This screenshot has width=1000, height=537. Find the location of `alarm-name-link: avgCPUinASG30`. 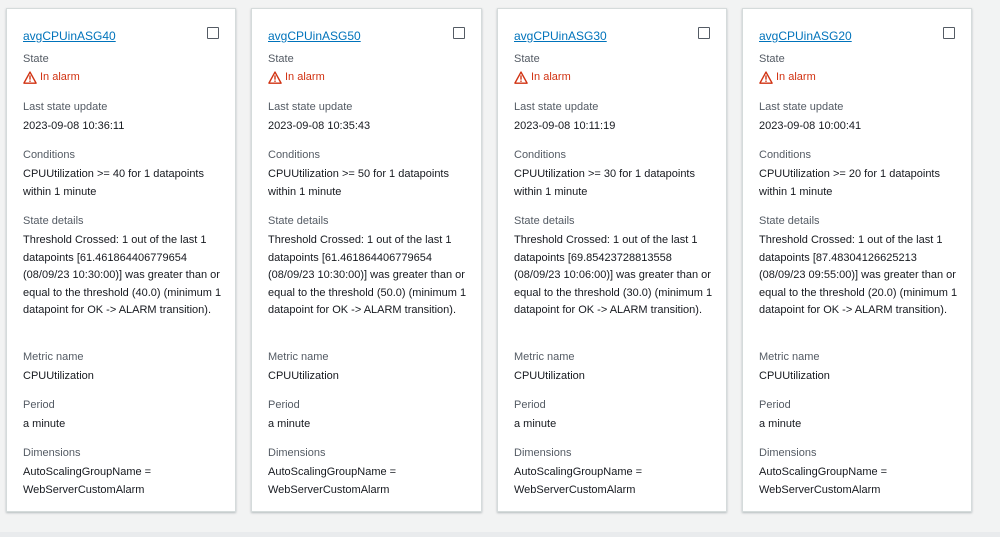

alarm-name-link: avgCPUinASG30 is located at coordinates (560, 36).